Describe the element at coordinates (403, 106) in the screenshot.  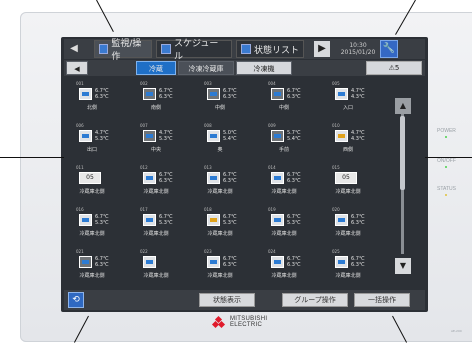
I see `scroll-up-button: ▲` at that location.